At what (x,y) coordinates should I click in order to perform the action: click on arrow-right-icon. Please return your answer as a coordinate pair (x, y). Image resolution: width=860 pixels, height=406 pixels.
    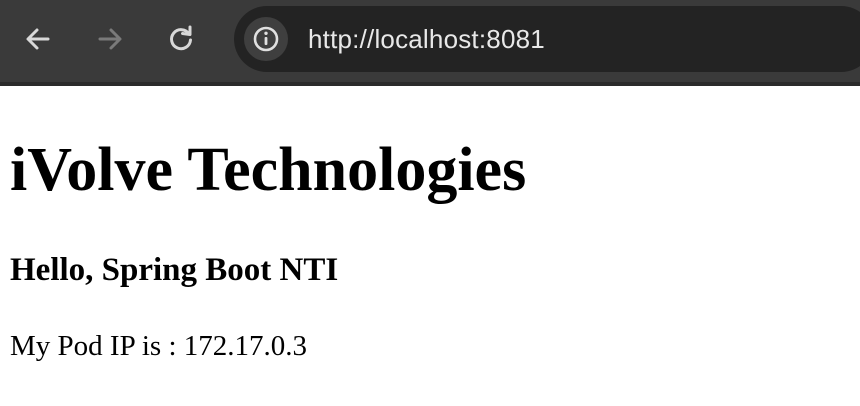
    Looking at the image, I should click on (110, 39).